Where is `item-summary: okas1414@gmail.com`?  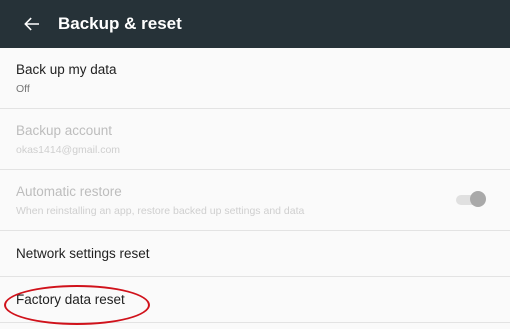
item-summary: okas1414@gmail.com is located at coordinates (68, 149).